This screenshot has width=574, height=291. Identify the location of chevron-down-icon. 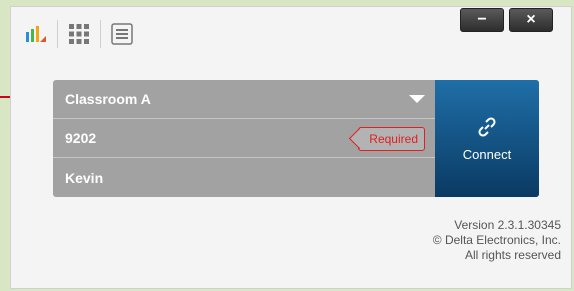
(417, 99).